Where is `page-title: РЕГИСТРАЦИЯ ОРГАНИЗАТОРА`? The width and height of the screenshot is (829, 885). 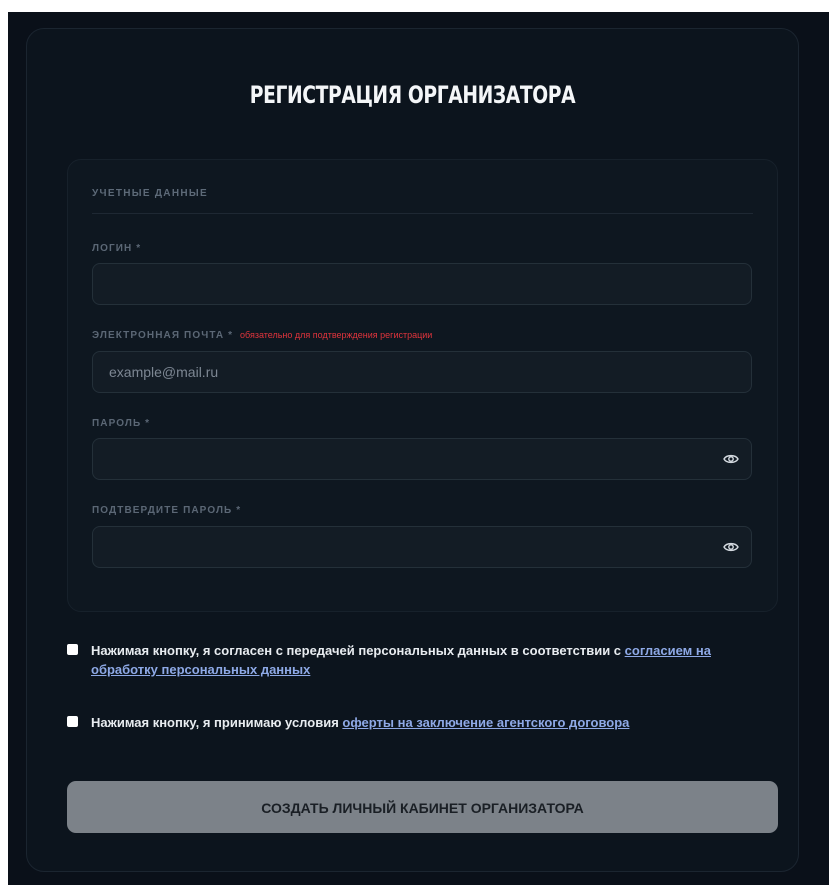 page-title: РЕГИСТРАЦИЯ ОРГАНИЗАТОРА is located at coordinates (412, 95).